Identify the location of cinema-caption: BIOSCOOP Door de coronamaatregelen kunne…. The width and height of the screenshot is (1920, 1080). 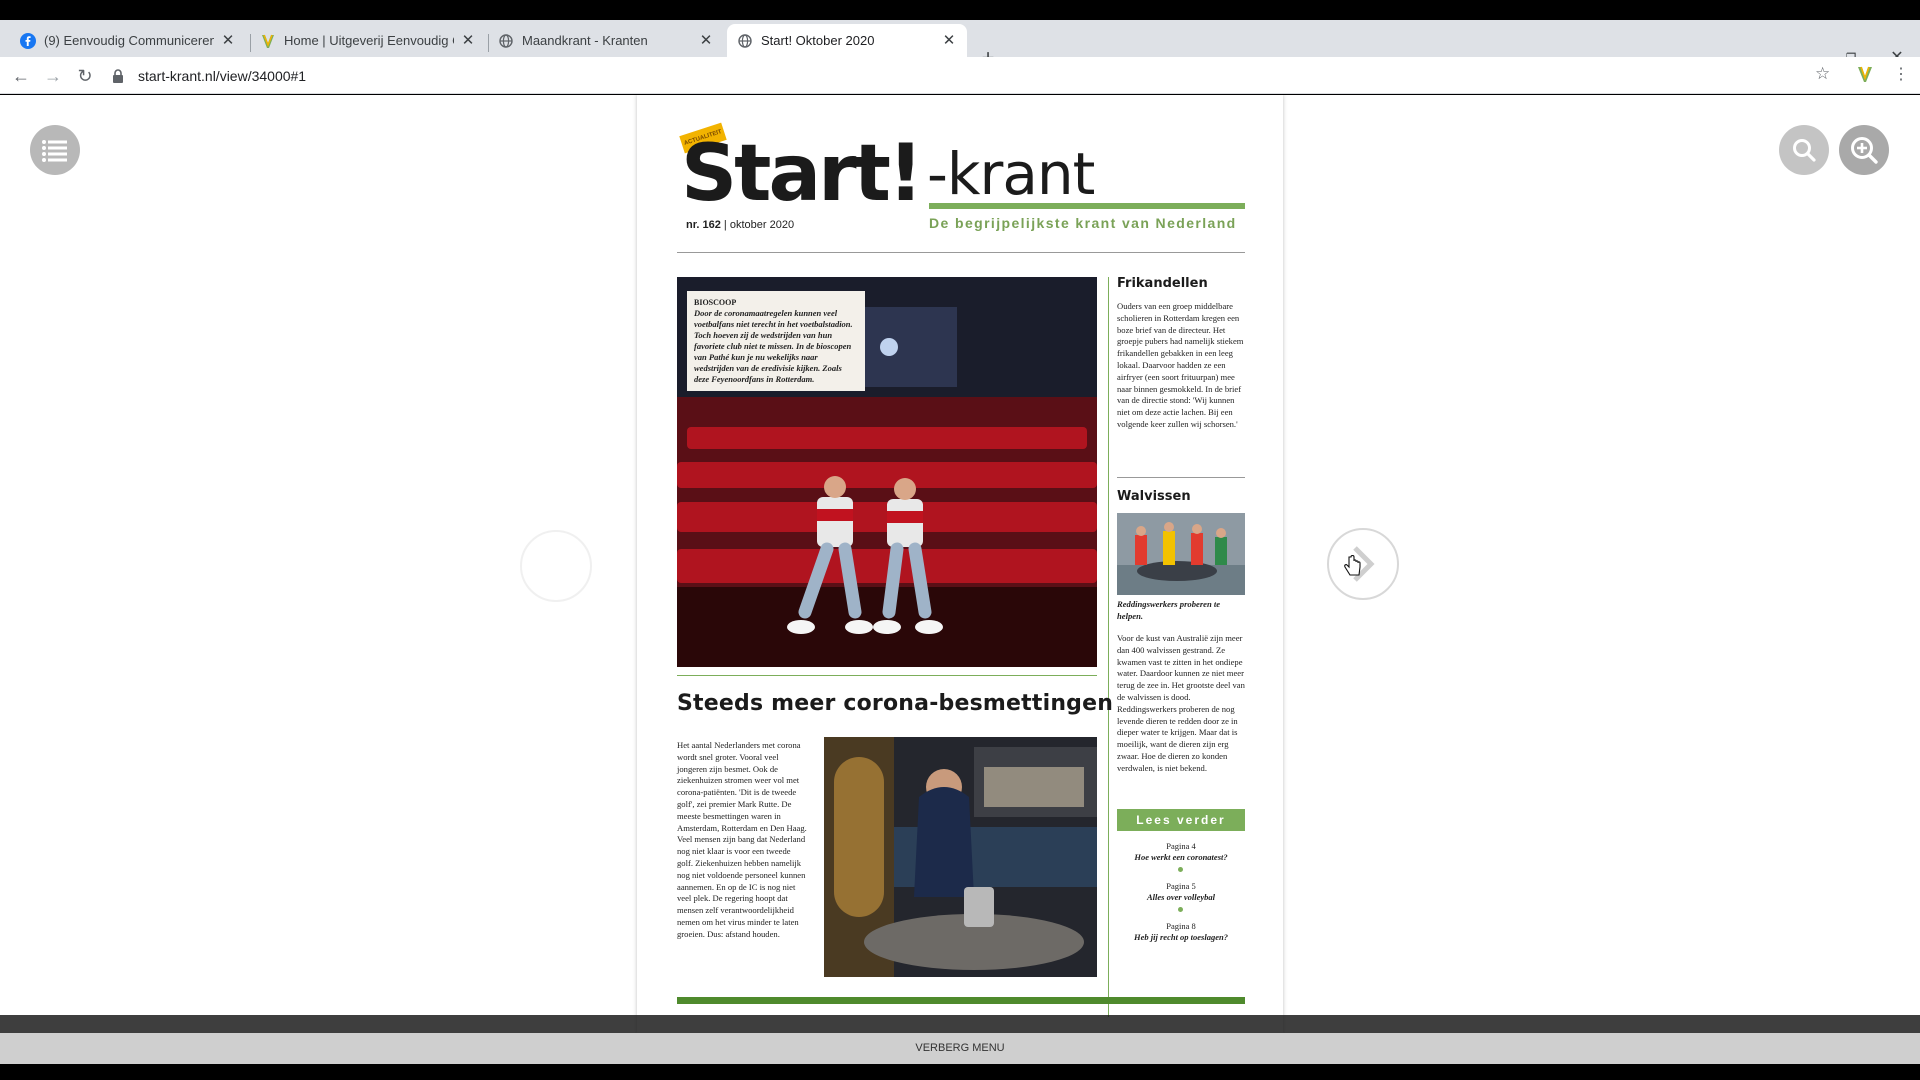
(776, 341).